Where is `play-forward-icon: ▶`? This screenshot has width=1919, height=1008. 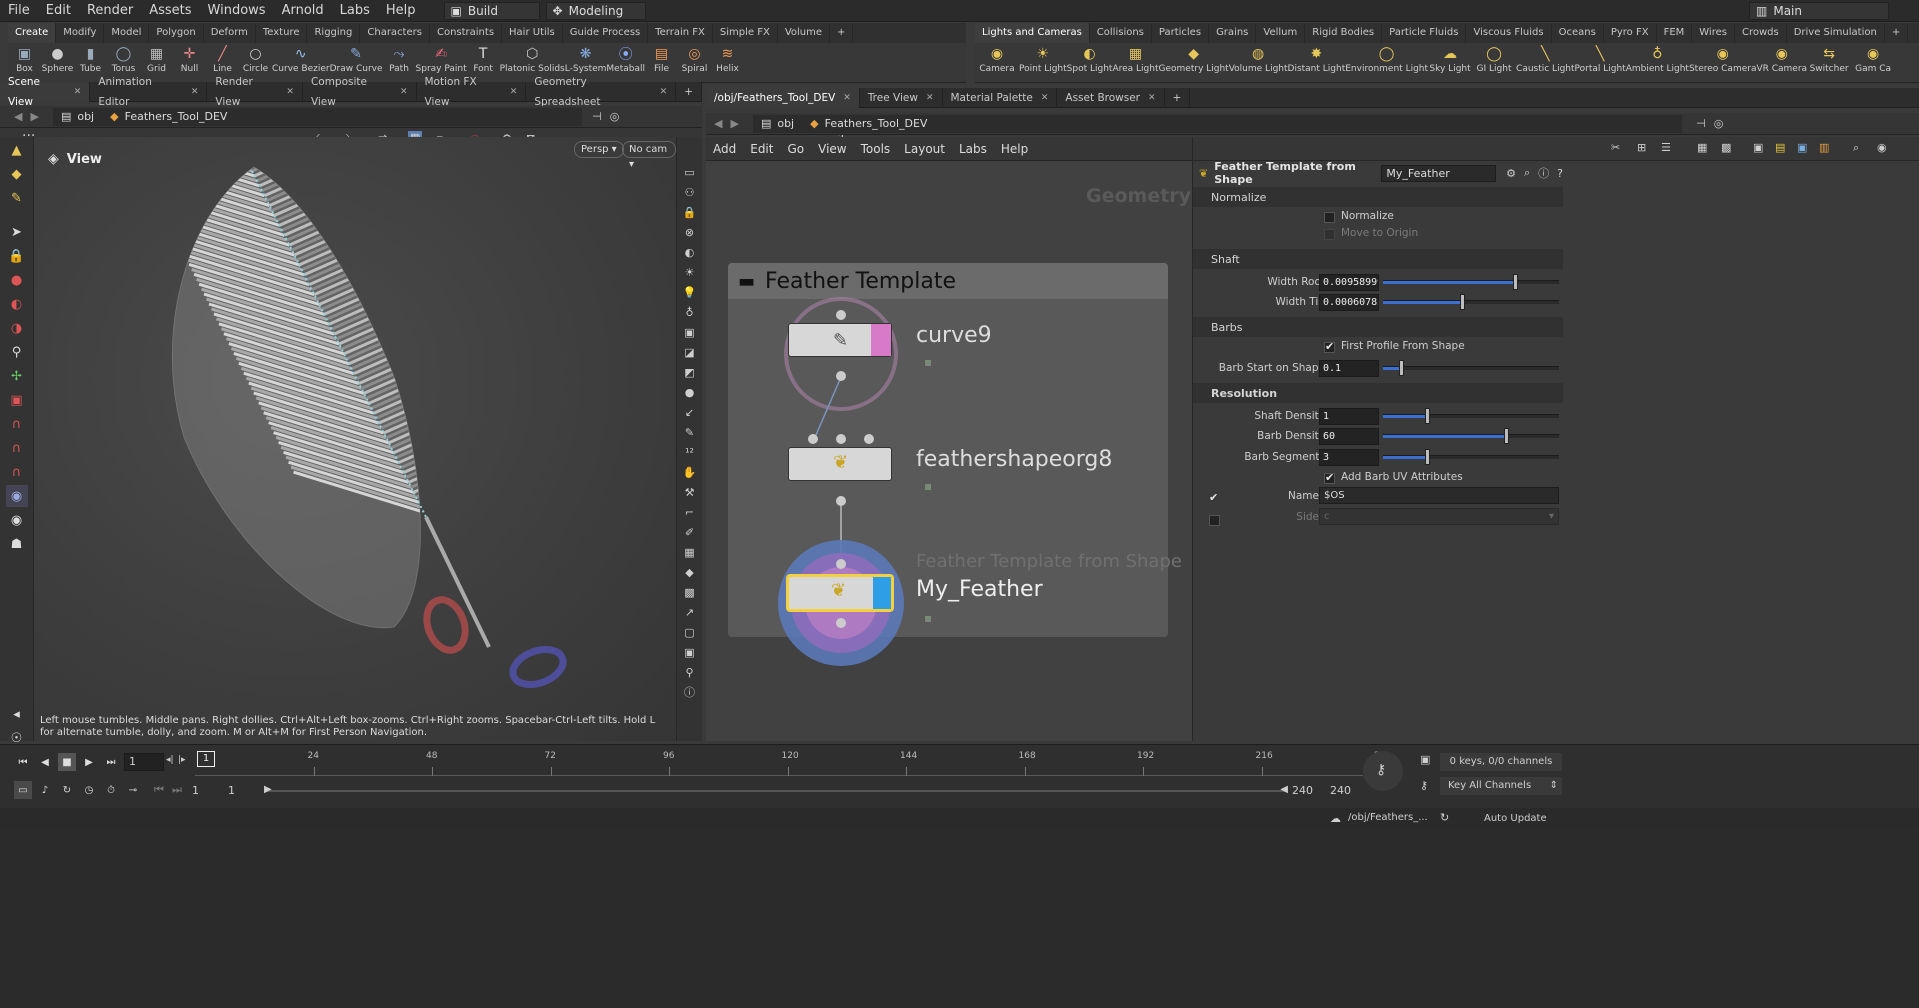
play-forward-icon: ▶ is located at coordinates (89, 762).